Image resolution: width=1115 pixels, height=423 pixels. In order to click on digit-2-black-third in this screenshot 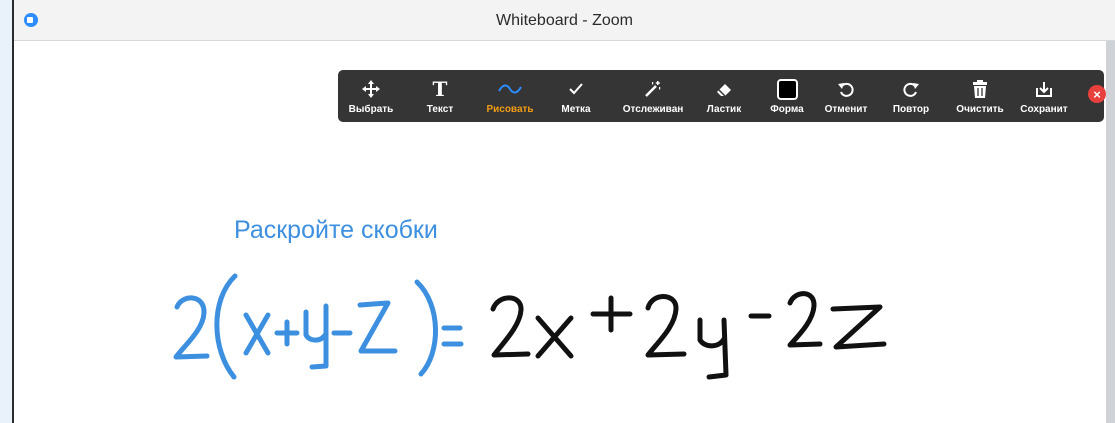, I will do `click(805, 319)`.